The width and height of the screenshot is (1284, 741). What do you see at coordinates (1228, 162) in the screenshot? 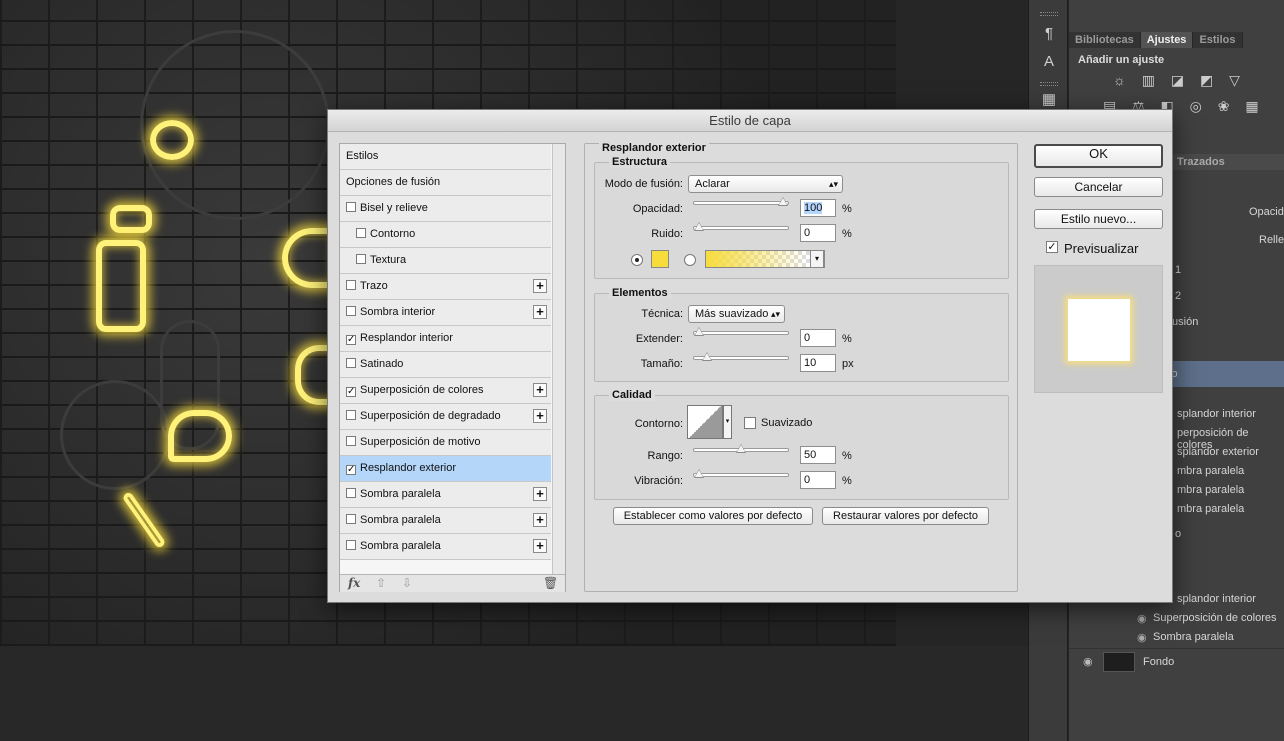
I see `tab-trazados: Trazados` at bounding box center [1228, 162].